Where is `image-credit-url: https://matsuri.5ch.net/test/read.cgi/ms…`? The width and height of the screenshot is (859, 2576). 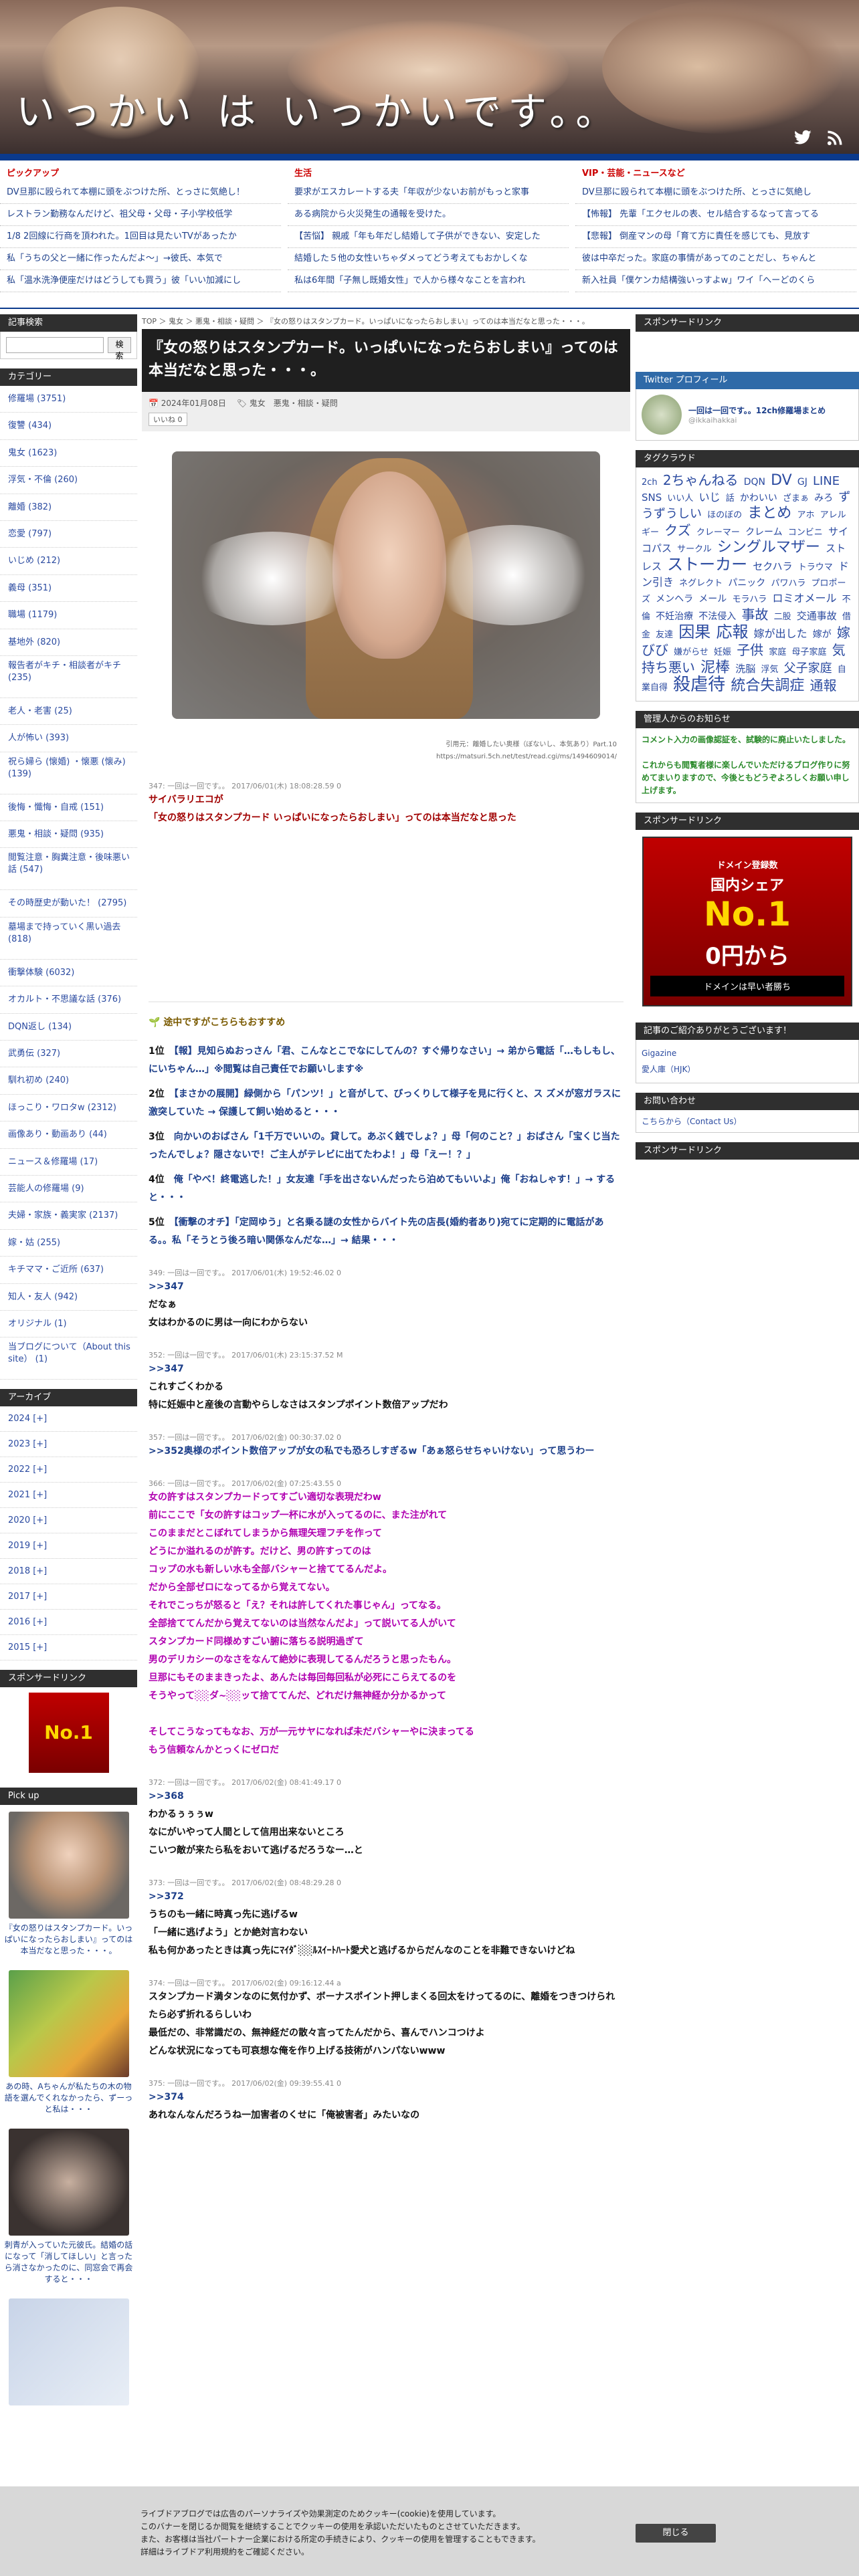 image-credit-url: https://matsuri.5ch.net/test/read.cgi/ms… is located at coordinates (379, 757).